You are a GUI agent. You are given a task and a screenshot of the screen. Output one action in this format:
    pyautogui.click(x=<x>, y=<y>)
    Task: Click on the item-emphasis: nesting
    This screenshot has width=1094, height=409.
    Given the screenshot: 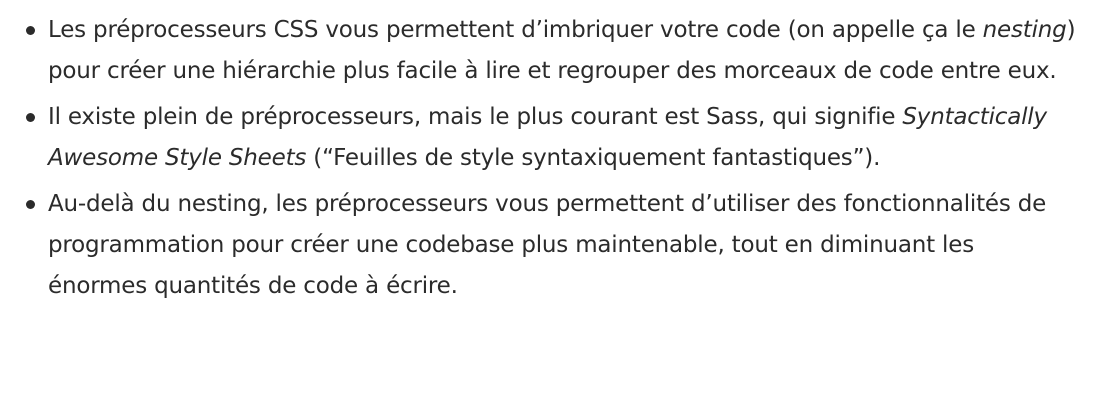 What is the action you would take?
    pyautogui.click(x=1024, y=30)
    